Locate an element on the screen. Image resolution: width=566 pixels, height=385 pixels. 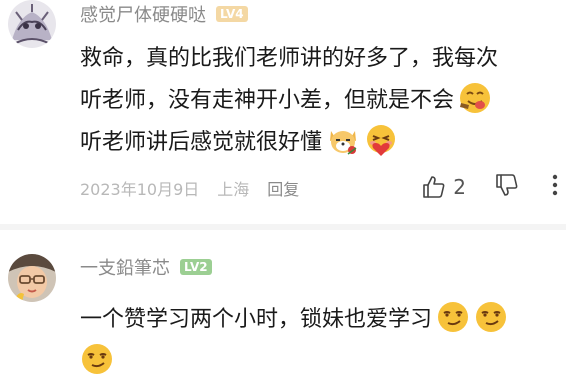
dislike-button is located at coordinates (507, 187).